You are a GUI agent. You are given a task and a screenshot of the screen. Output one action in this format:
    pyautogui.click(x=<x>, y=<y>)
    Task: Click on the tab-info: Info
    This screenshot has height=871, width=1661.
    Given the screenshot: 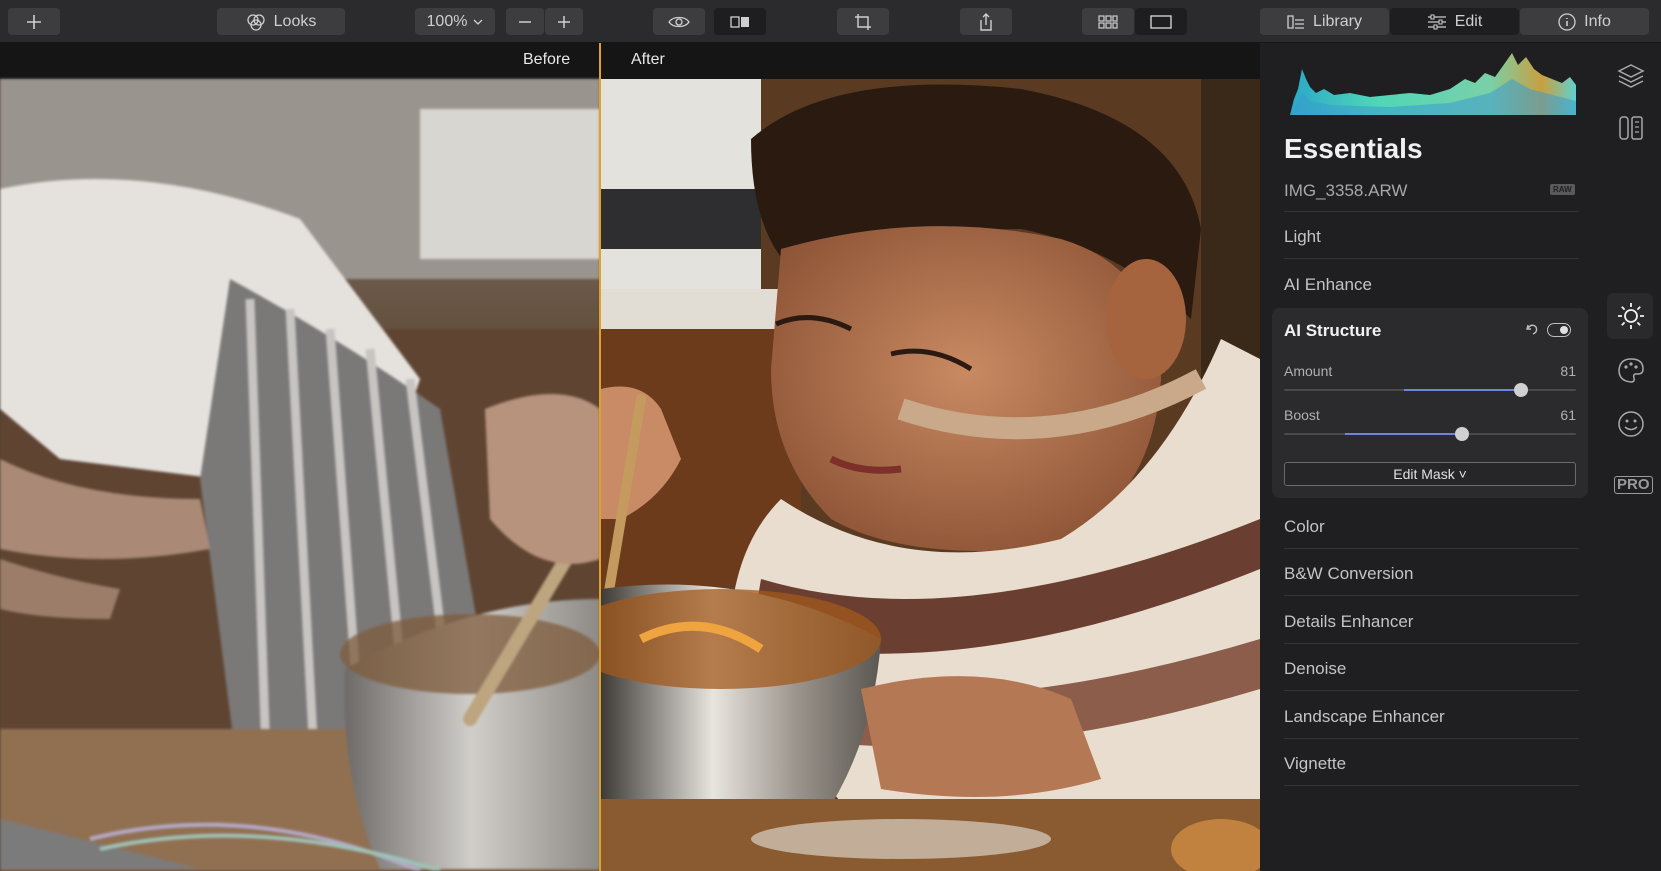 What is the action you would take?
    pyautogui.click(x=1584, y=21)
    